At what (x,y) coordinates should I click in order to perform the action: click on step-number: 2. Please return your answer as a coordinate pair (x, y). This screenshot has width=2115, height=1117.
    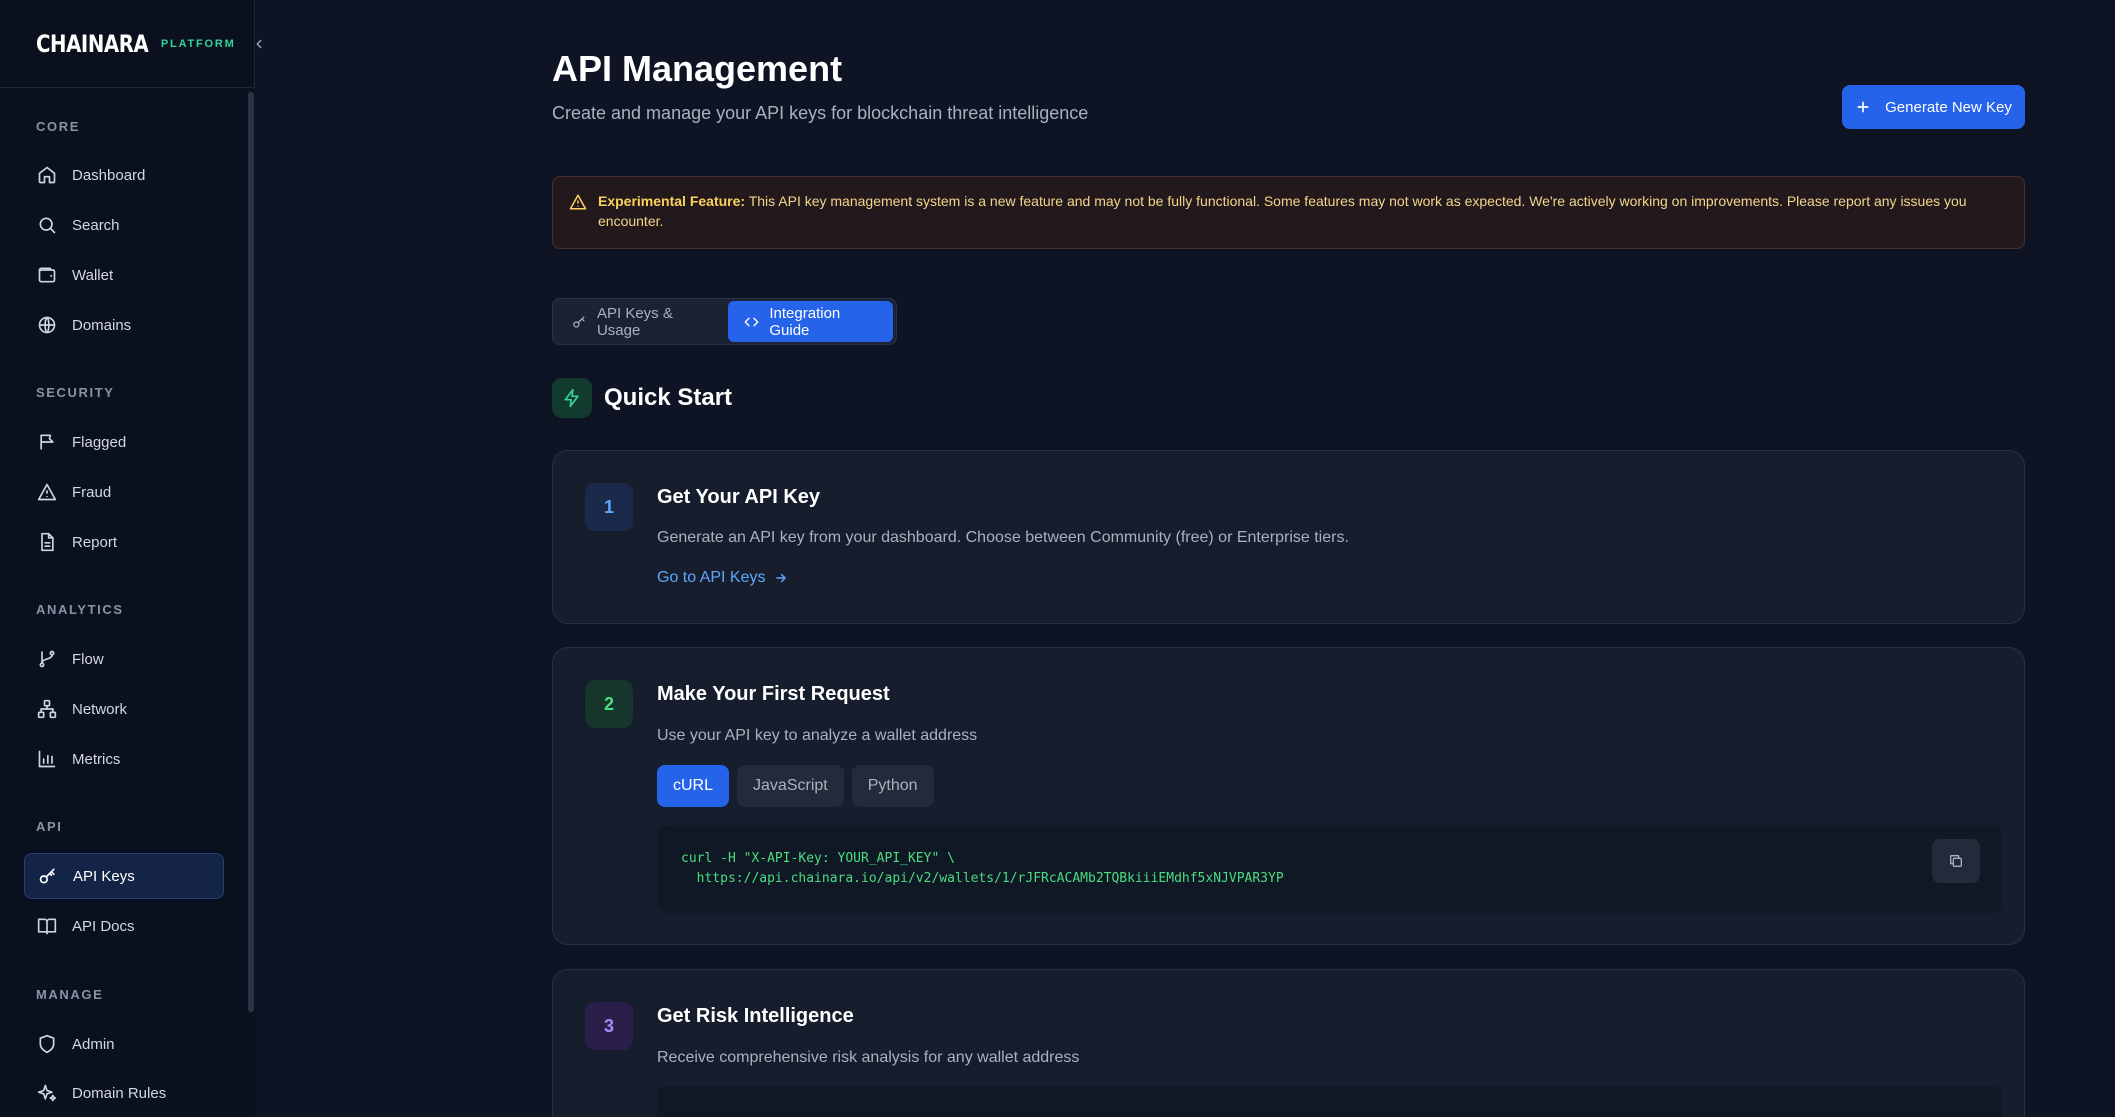
    Looking at the image, I should click on (609, 704).